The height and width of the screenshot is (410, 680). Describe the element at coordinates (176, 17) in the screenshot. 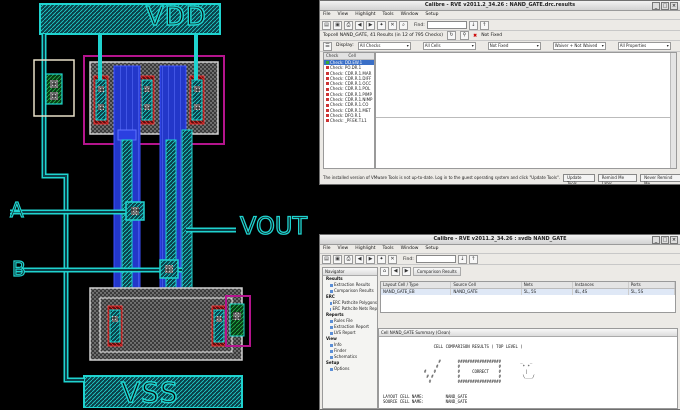

I see `label-vdd: VDD` at that location.